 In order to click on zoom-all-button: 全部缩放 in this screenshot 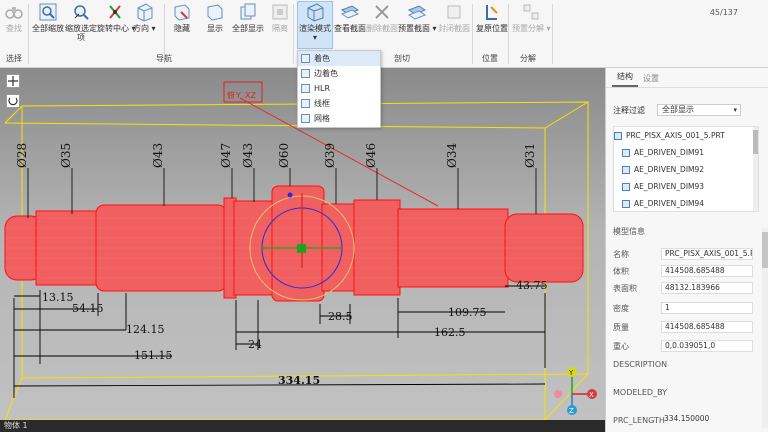, I will do `click(48, 17)`.